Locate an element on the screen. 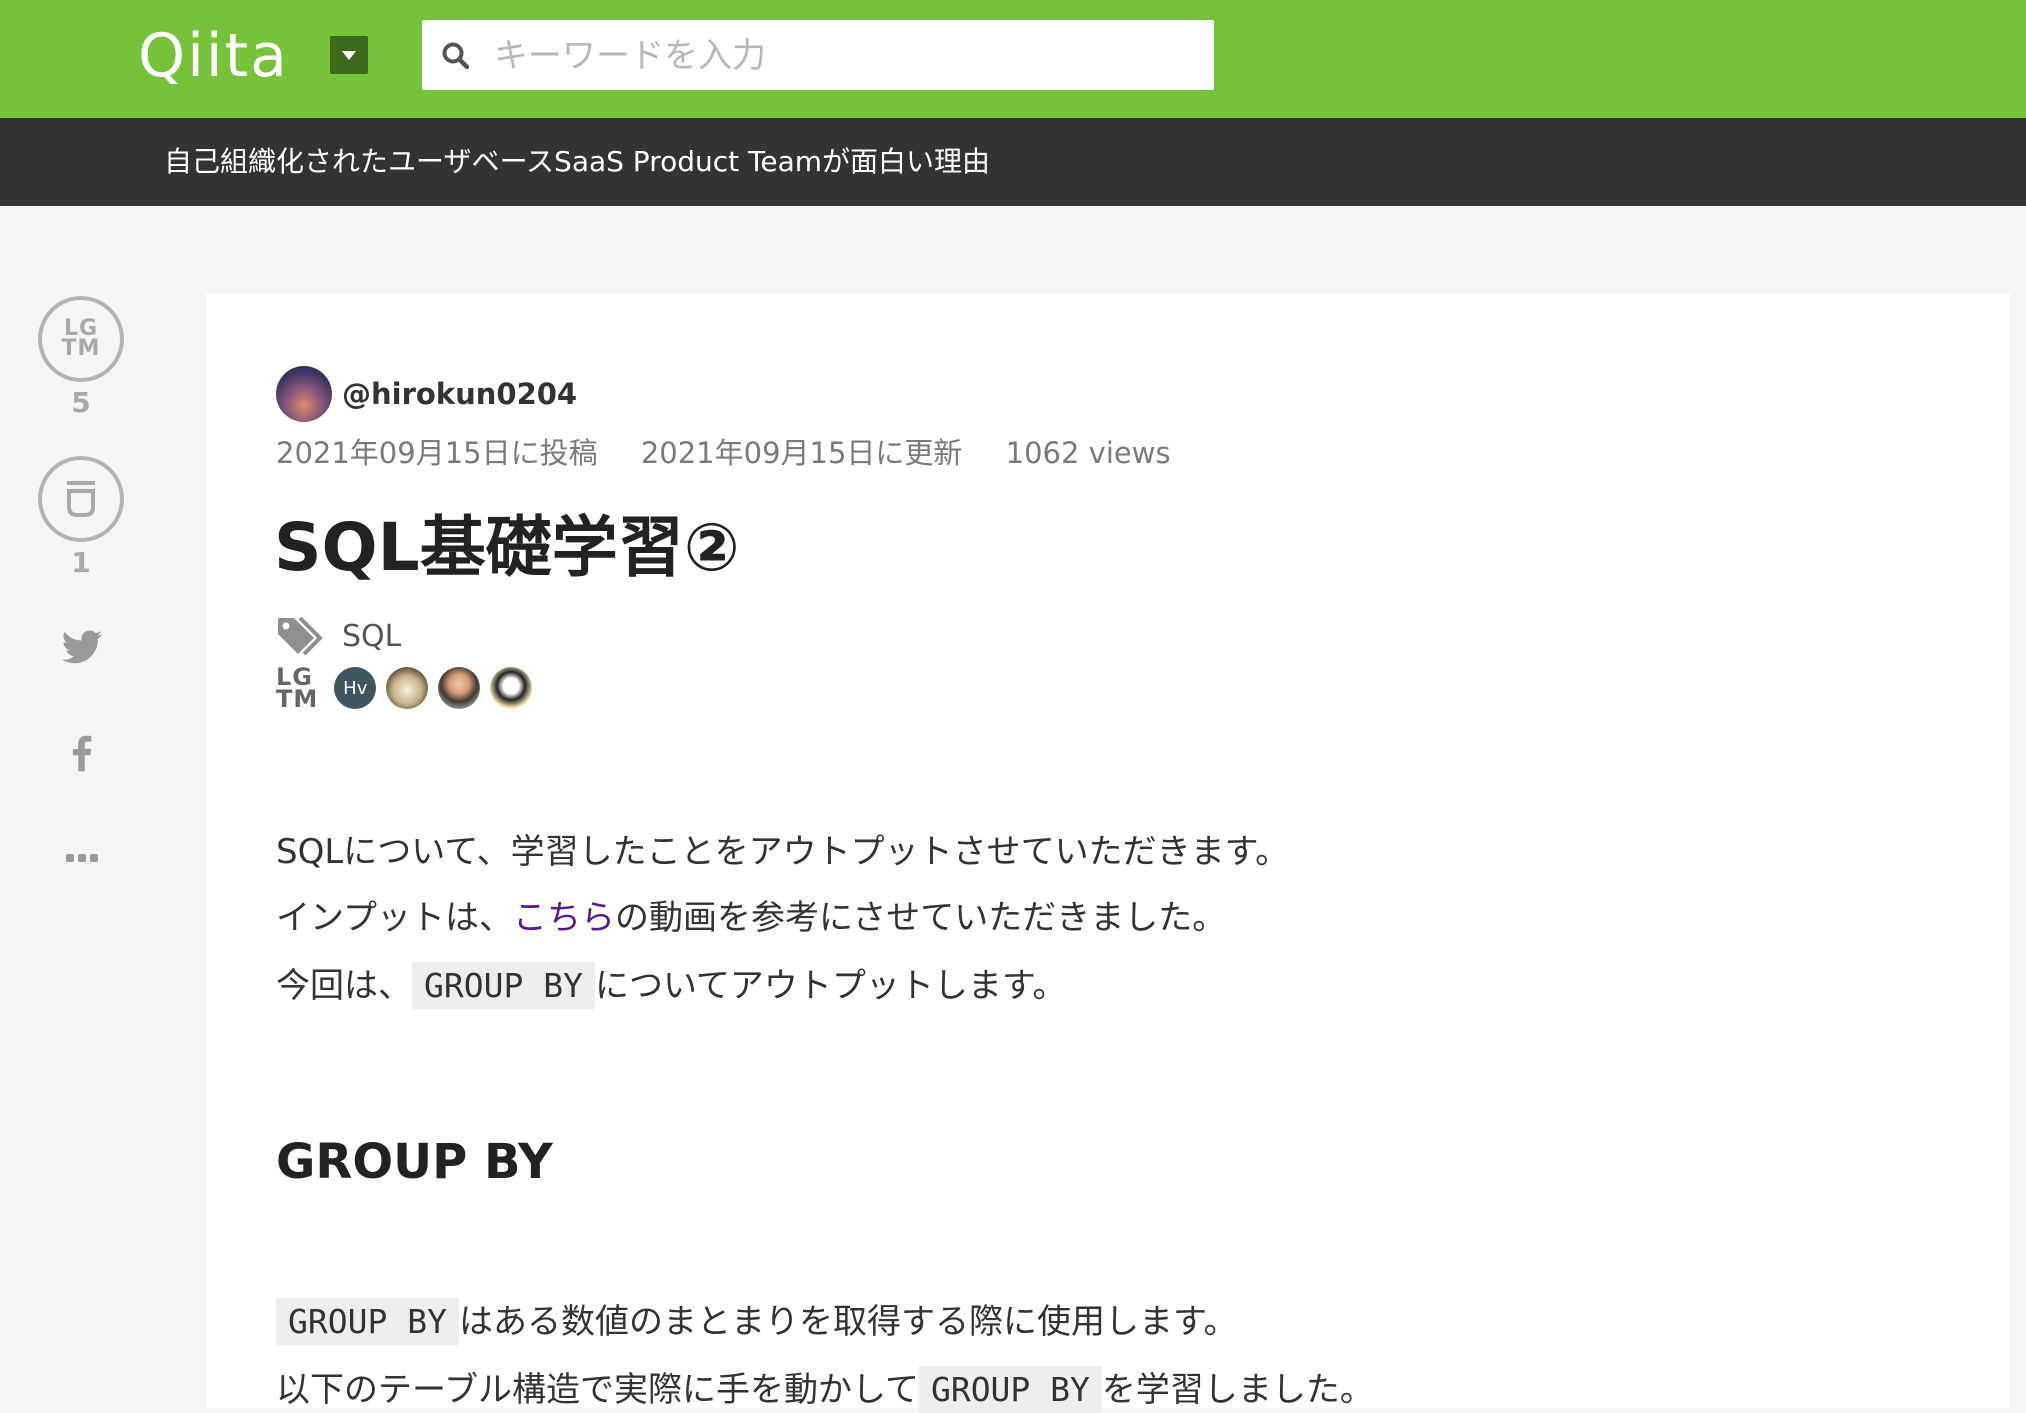 Image resolution: width=2026 pixels, height=1413 pixels. top-header: Qiita is located at coordinates (1013, 59).